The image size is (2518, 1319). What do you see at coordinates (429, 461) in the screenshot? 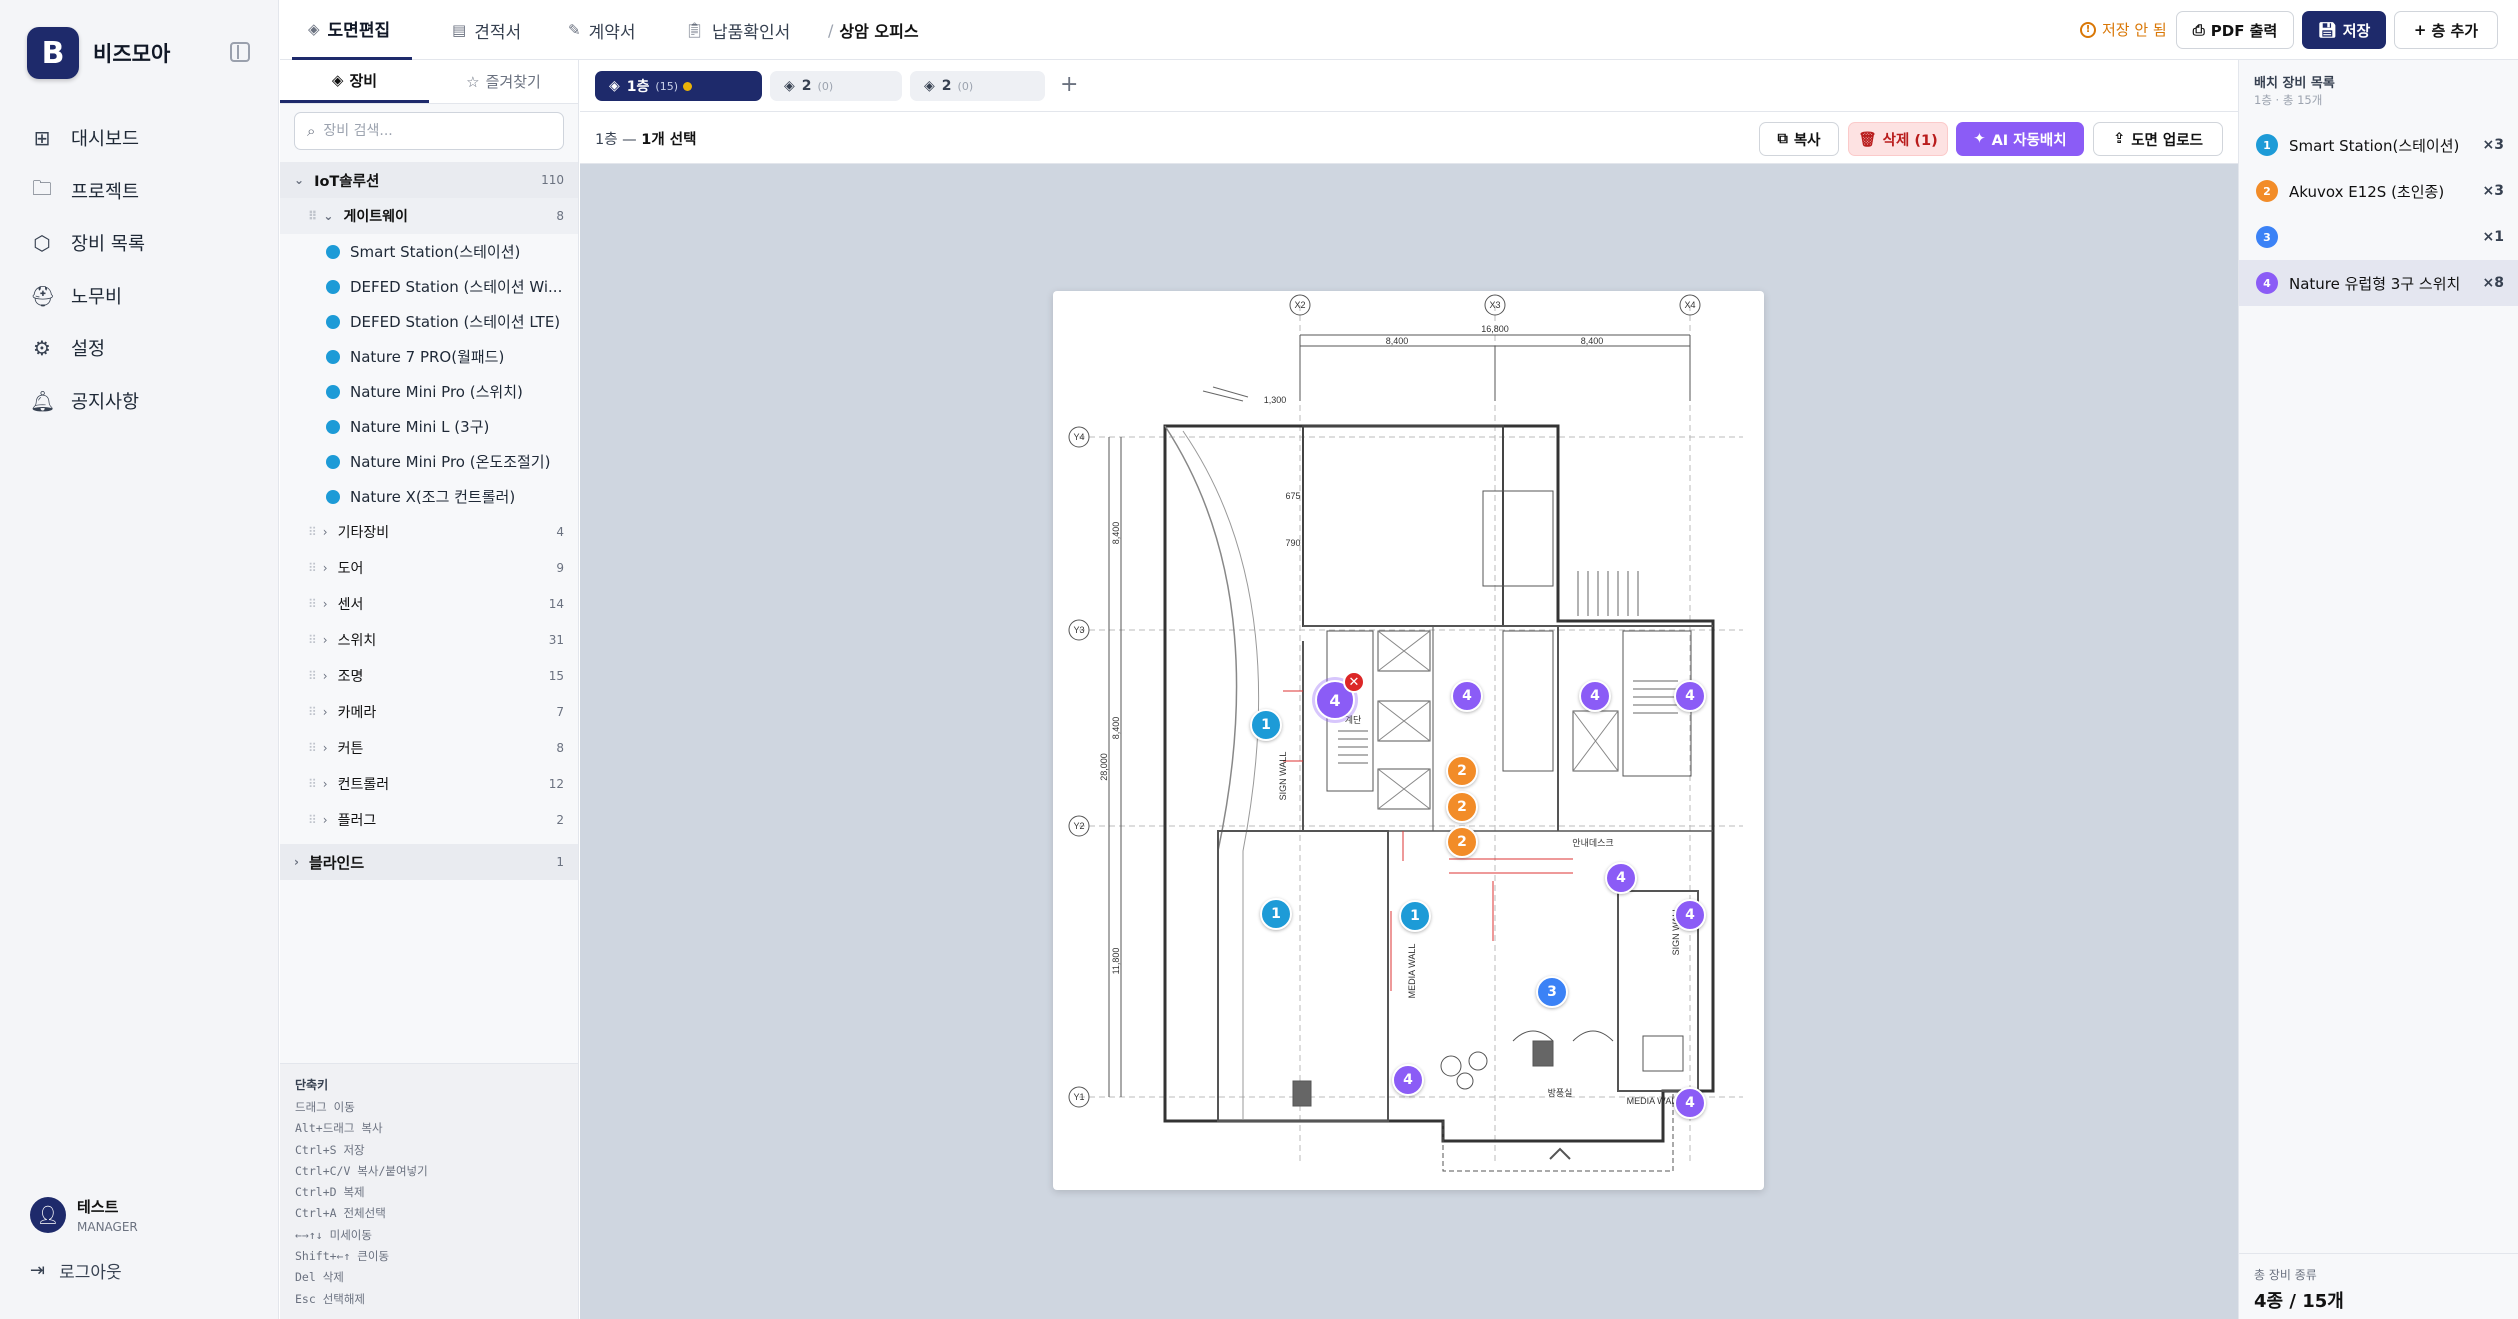
I see `equipment-item: Nature Mini Pro (온도조절기)` at bounding box center [429, 461].